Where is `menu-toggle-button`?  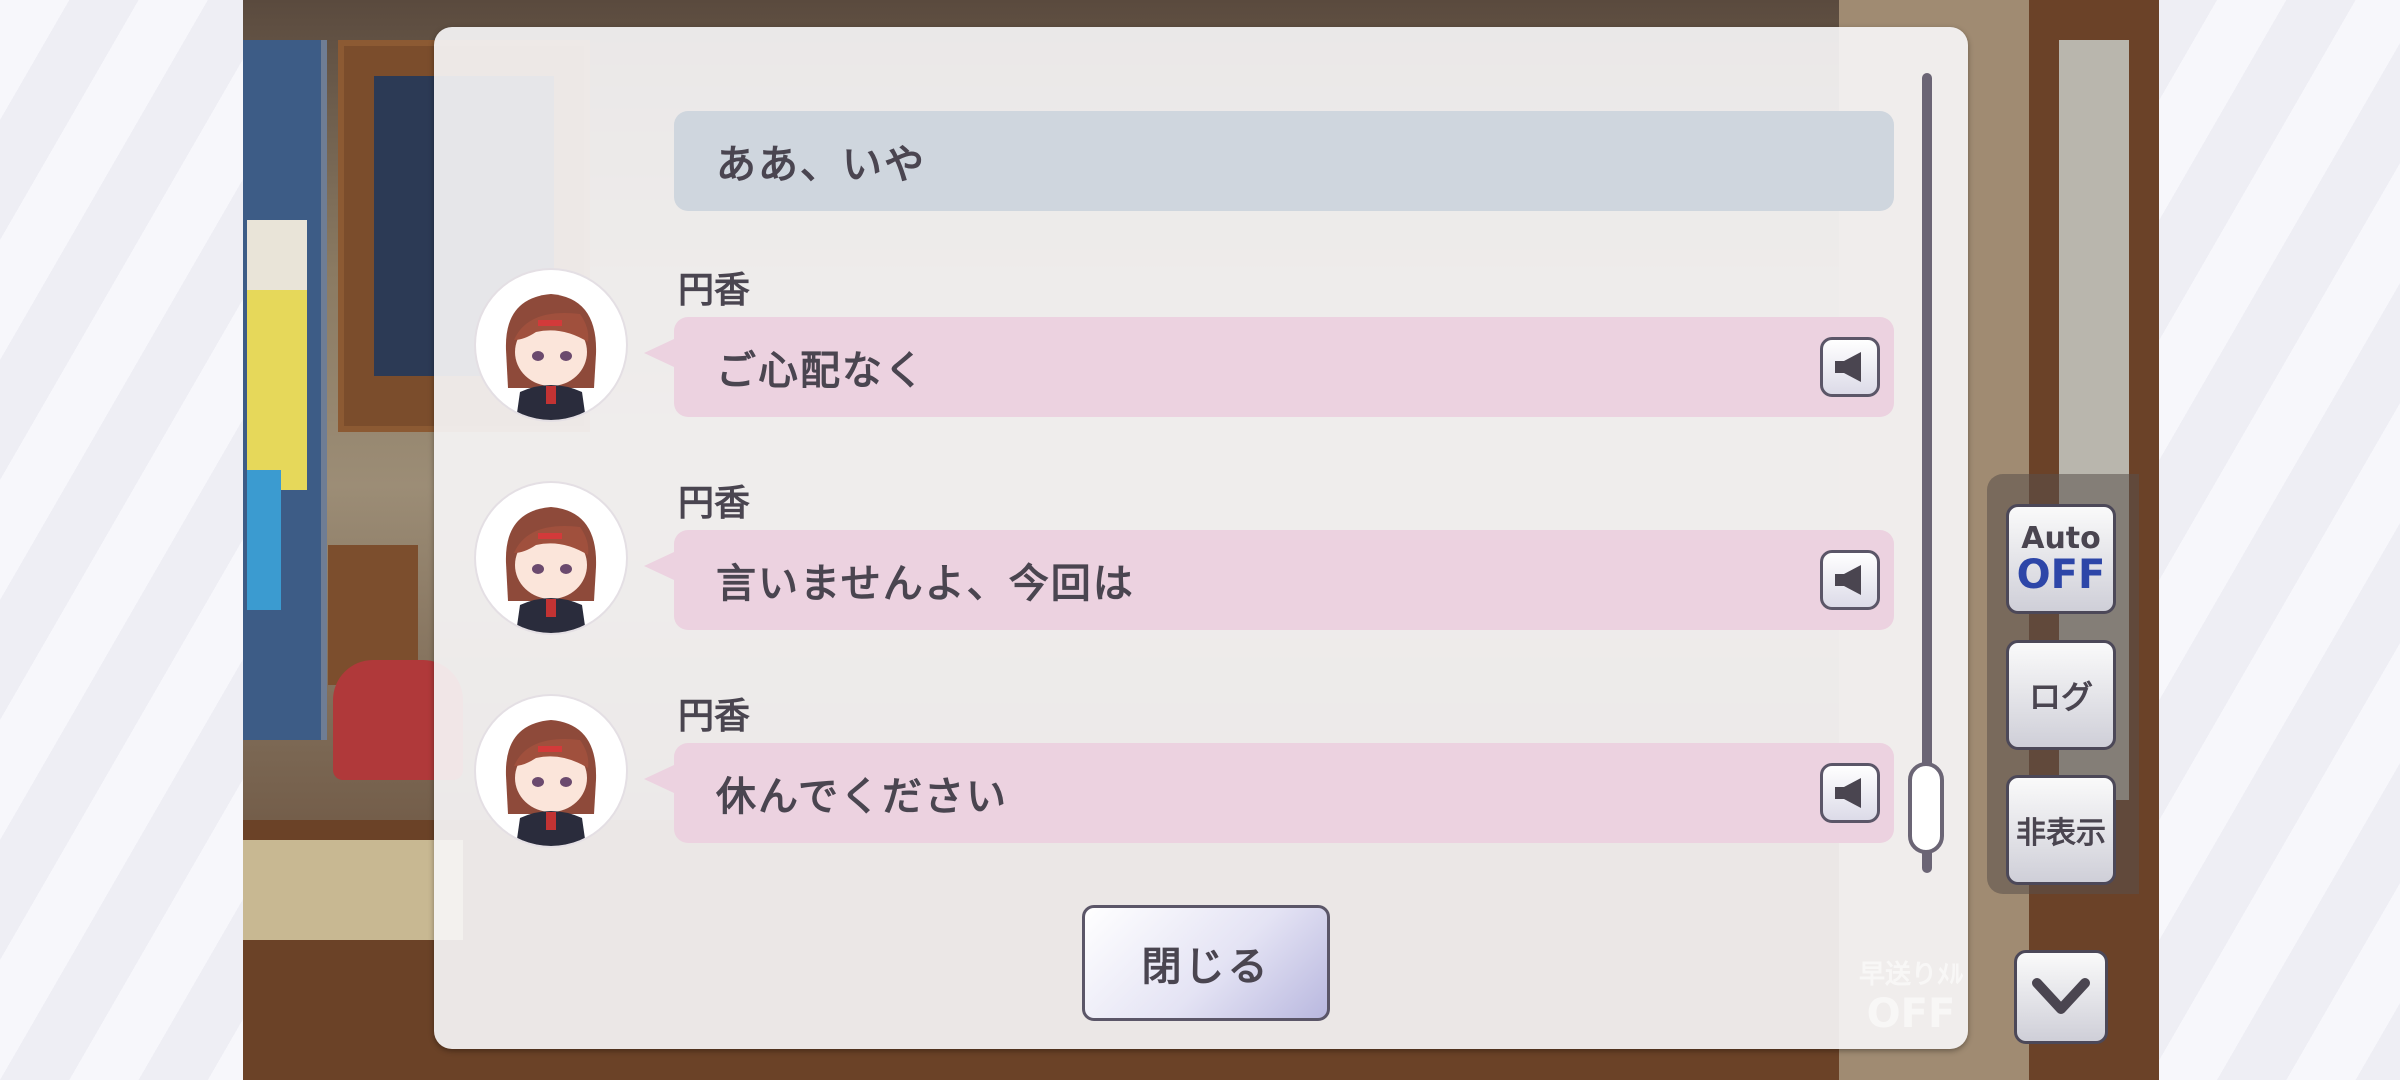 menu-toggle-button is located at coordinates (2061, 997).